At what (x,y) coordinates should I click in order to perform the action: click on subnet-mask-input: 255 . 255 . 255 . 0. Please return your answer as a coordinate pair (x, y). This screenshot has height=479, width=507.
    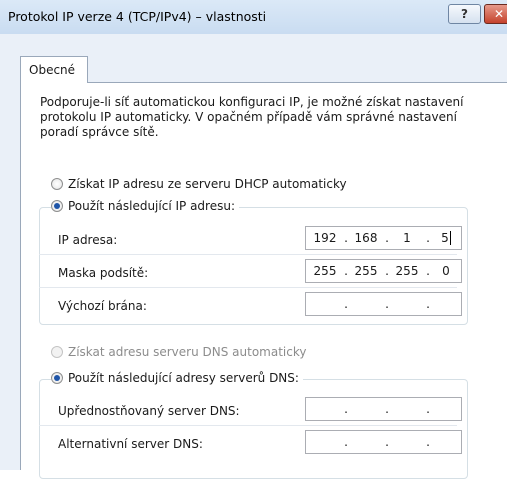
    Looking at the image, I should click on (383, 271).